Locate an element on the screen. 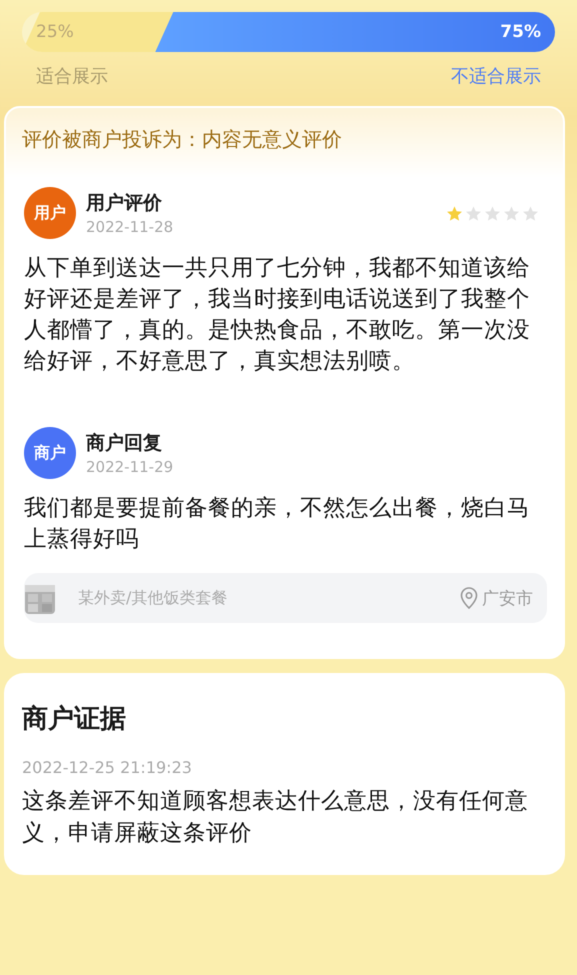  post-text: 我们都是要提前备餐的亲，不然怎么出餐，烧白马上蒸得好吗 is located at coordinates (277, 524).